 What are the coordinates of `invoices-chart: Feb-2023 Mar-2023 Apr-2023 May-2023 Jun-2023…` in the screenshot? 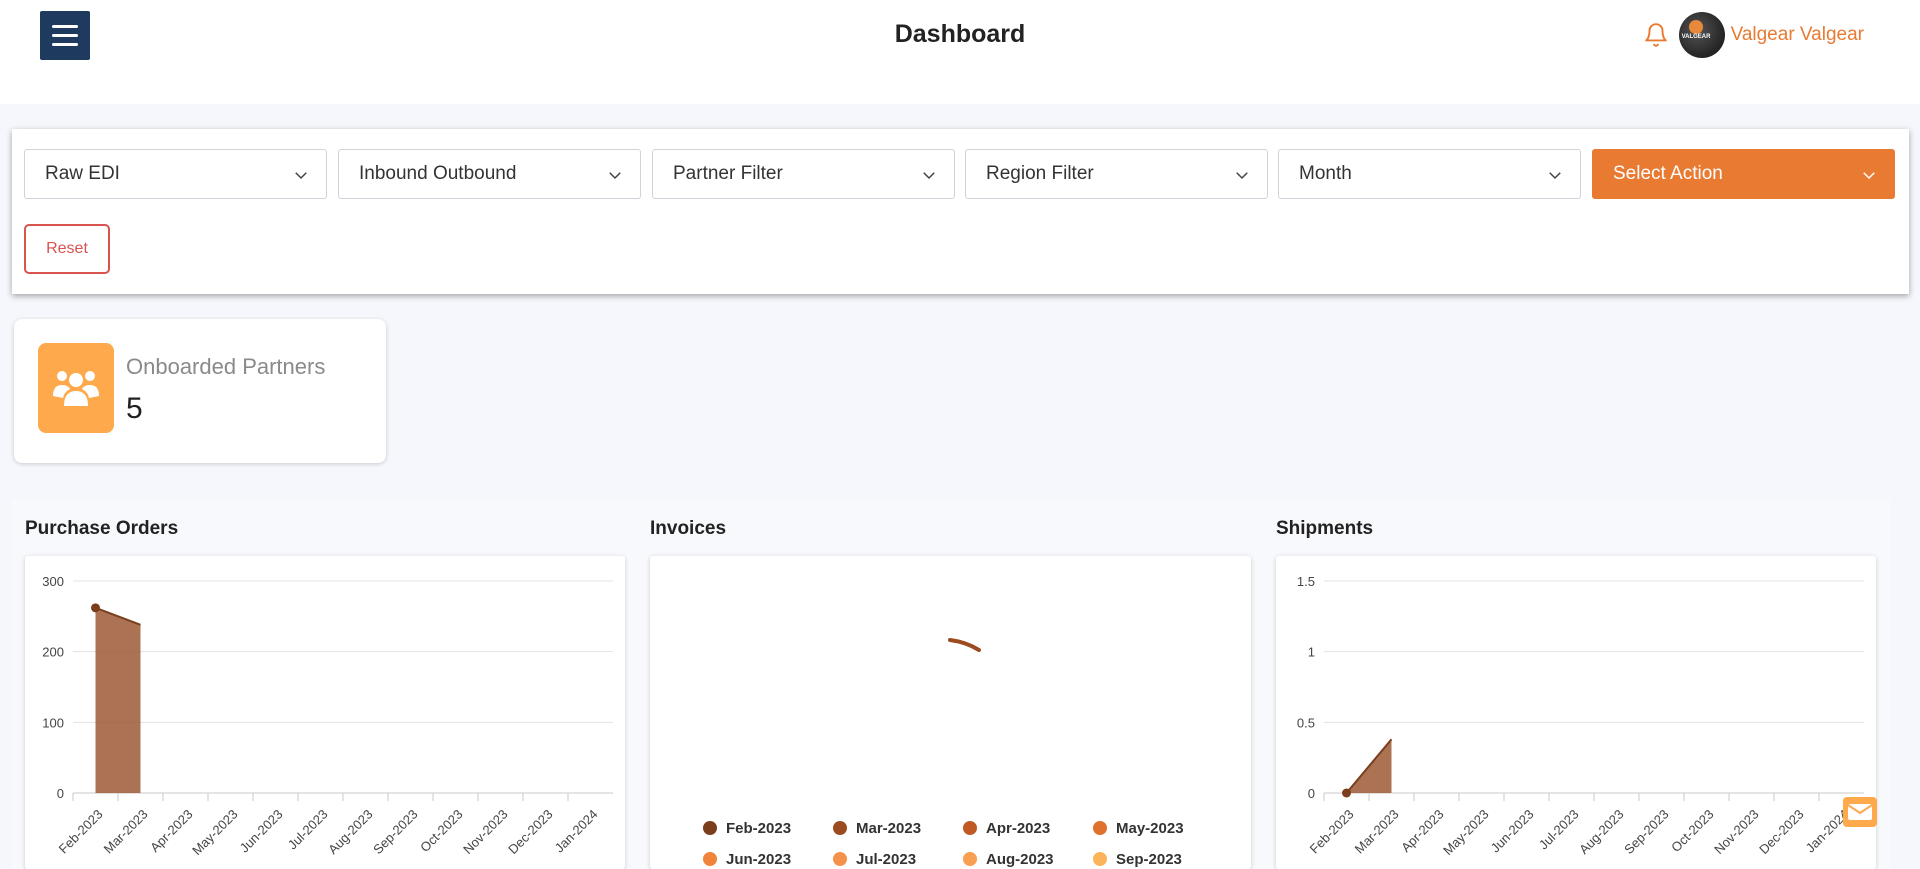 It's located at (950, 712).